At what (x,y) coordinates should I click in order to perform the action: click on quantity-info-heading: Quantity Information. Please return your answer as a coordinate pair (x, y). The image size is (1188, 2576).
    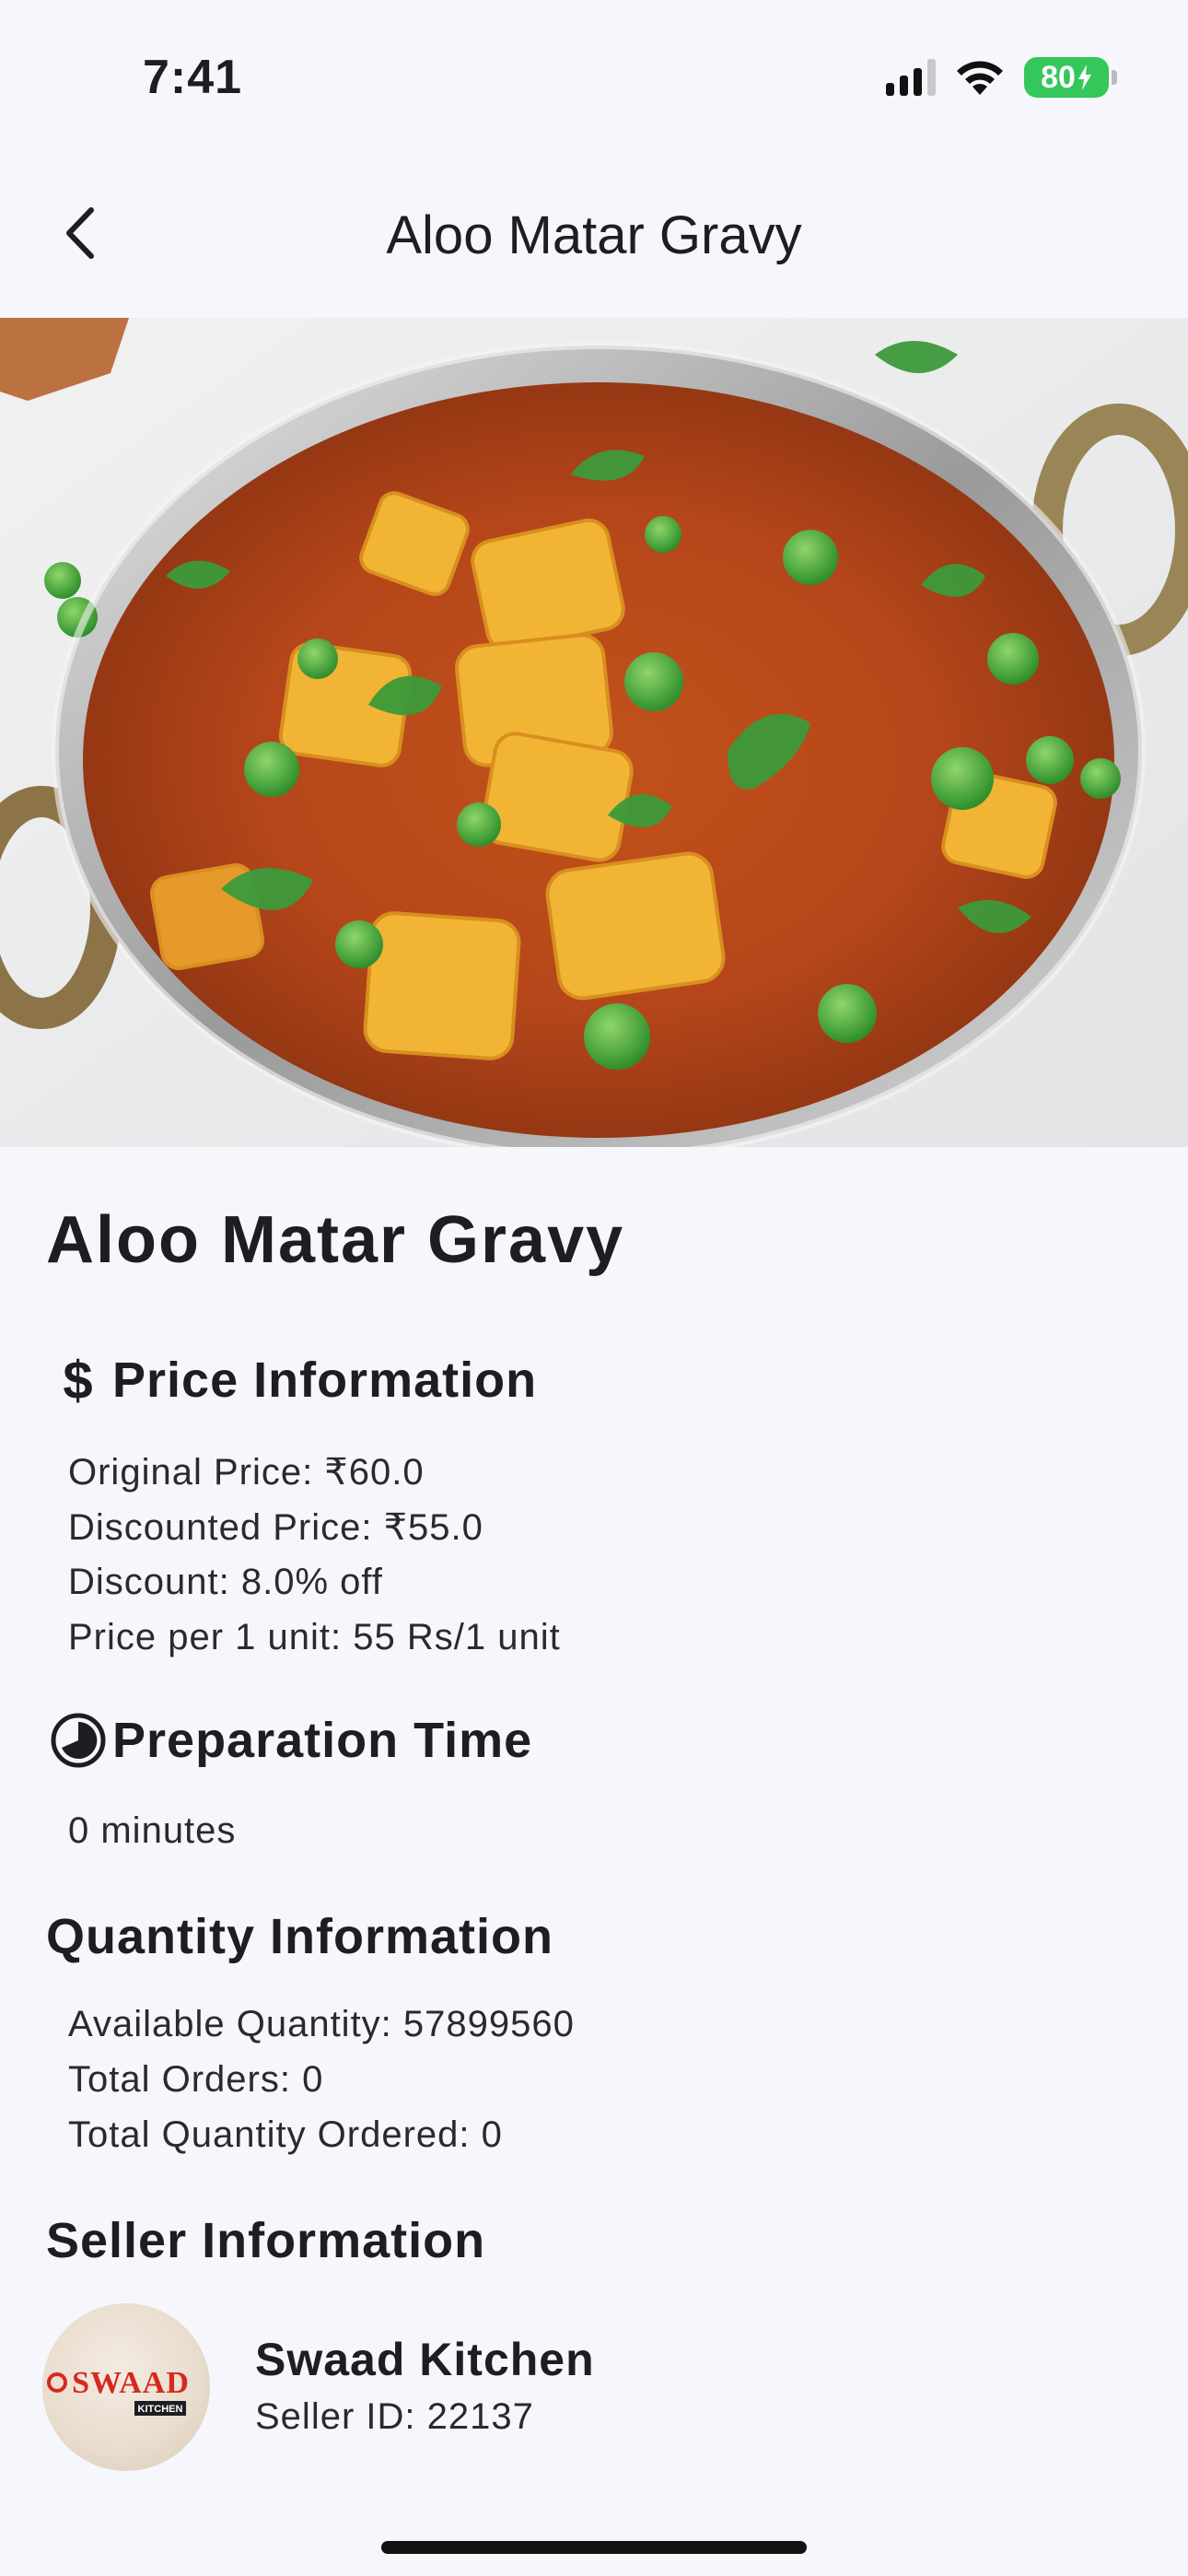
    Looking at the image, I should click on (299, 1936).